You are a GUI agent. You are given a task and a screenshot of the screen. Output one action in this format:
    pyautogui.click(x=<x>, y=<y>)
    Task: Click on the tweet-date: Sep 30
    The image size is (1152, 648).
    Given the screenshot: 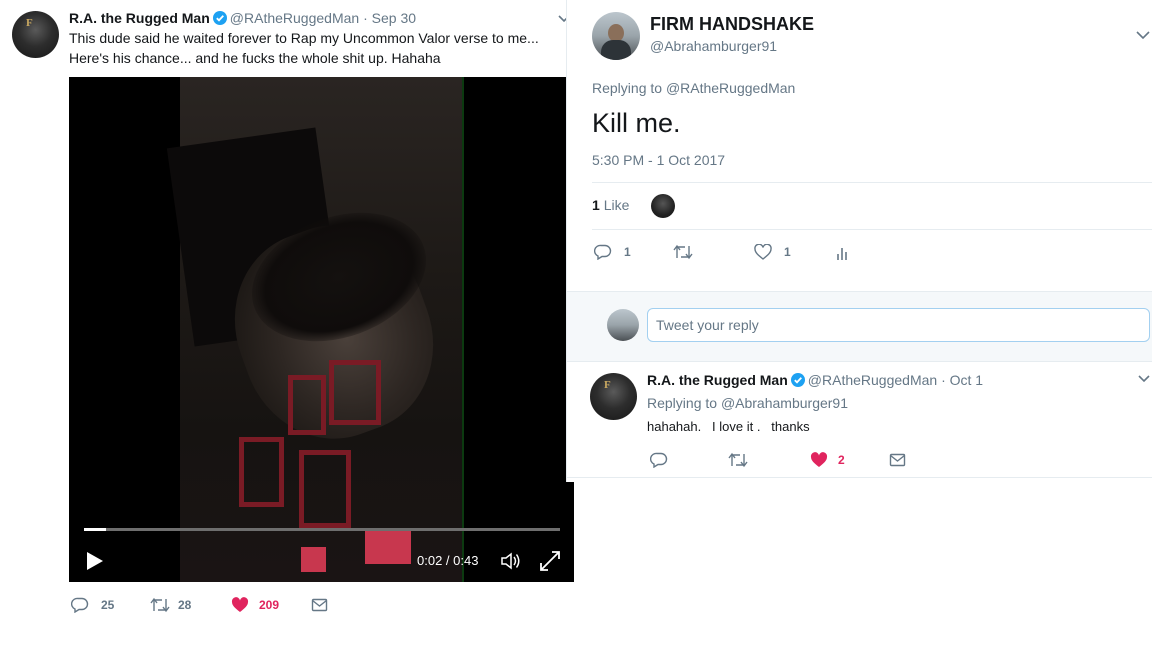 What is the action you would take?
    pyautogui.click(x=394, y=18)
    